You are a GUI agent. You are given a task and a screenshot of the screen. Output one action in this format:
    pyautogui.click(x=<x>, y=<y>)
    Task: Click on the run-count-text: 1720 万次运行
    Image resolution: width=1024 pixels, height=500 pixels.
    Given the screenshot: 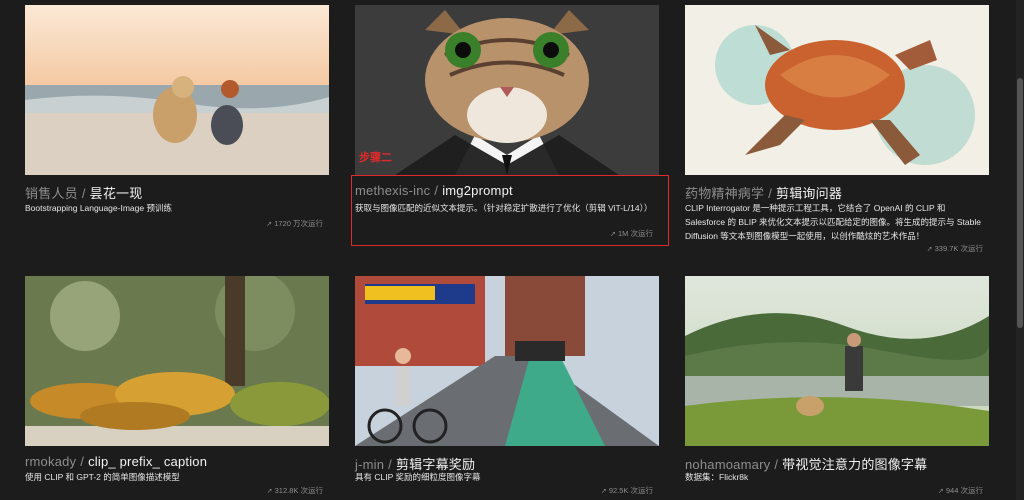 What is the action you would take?
    pyautogui.click(x=298, y=223)
    